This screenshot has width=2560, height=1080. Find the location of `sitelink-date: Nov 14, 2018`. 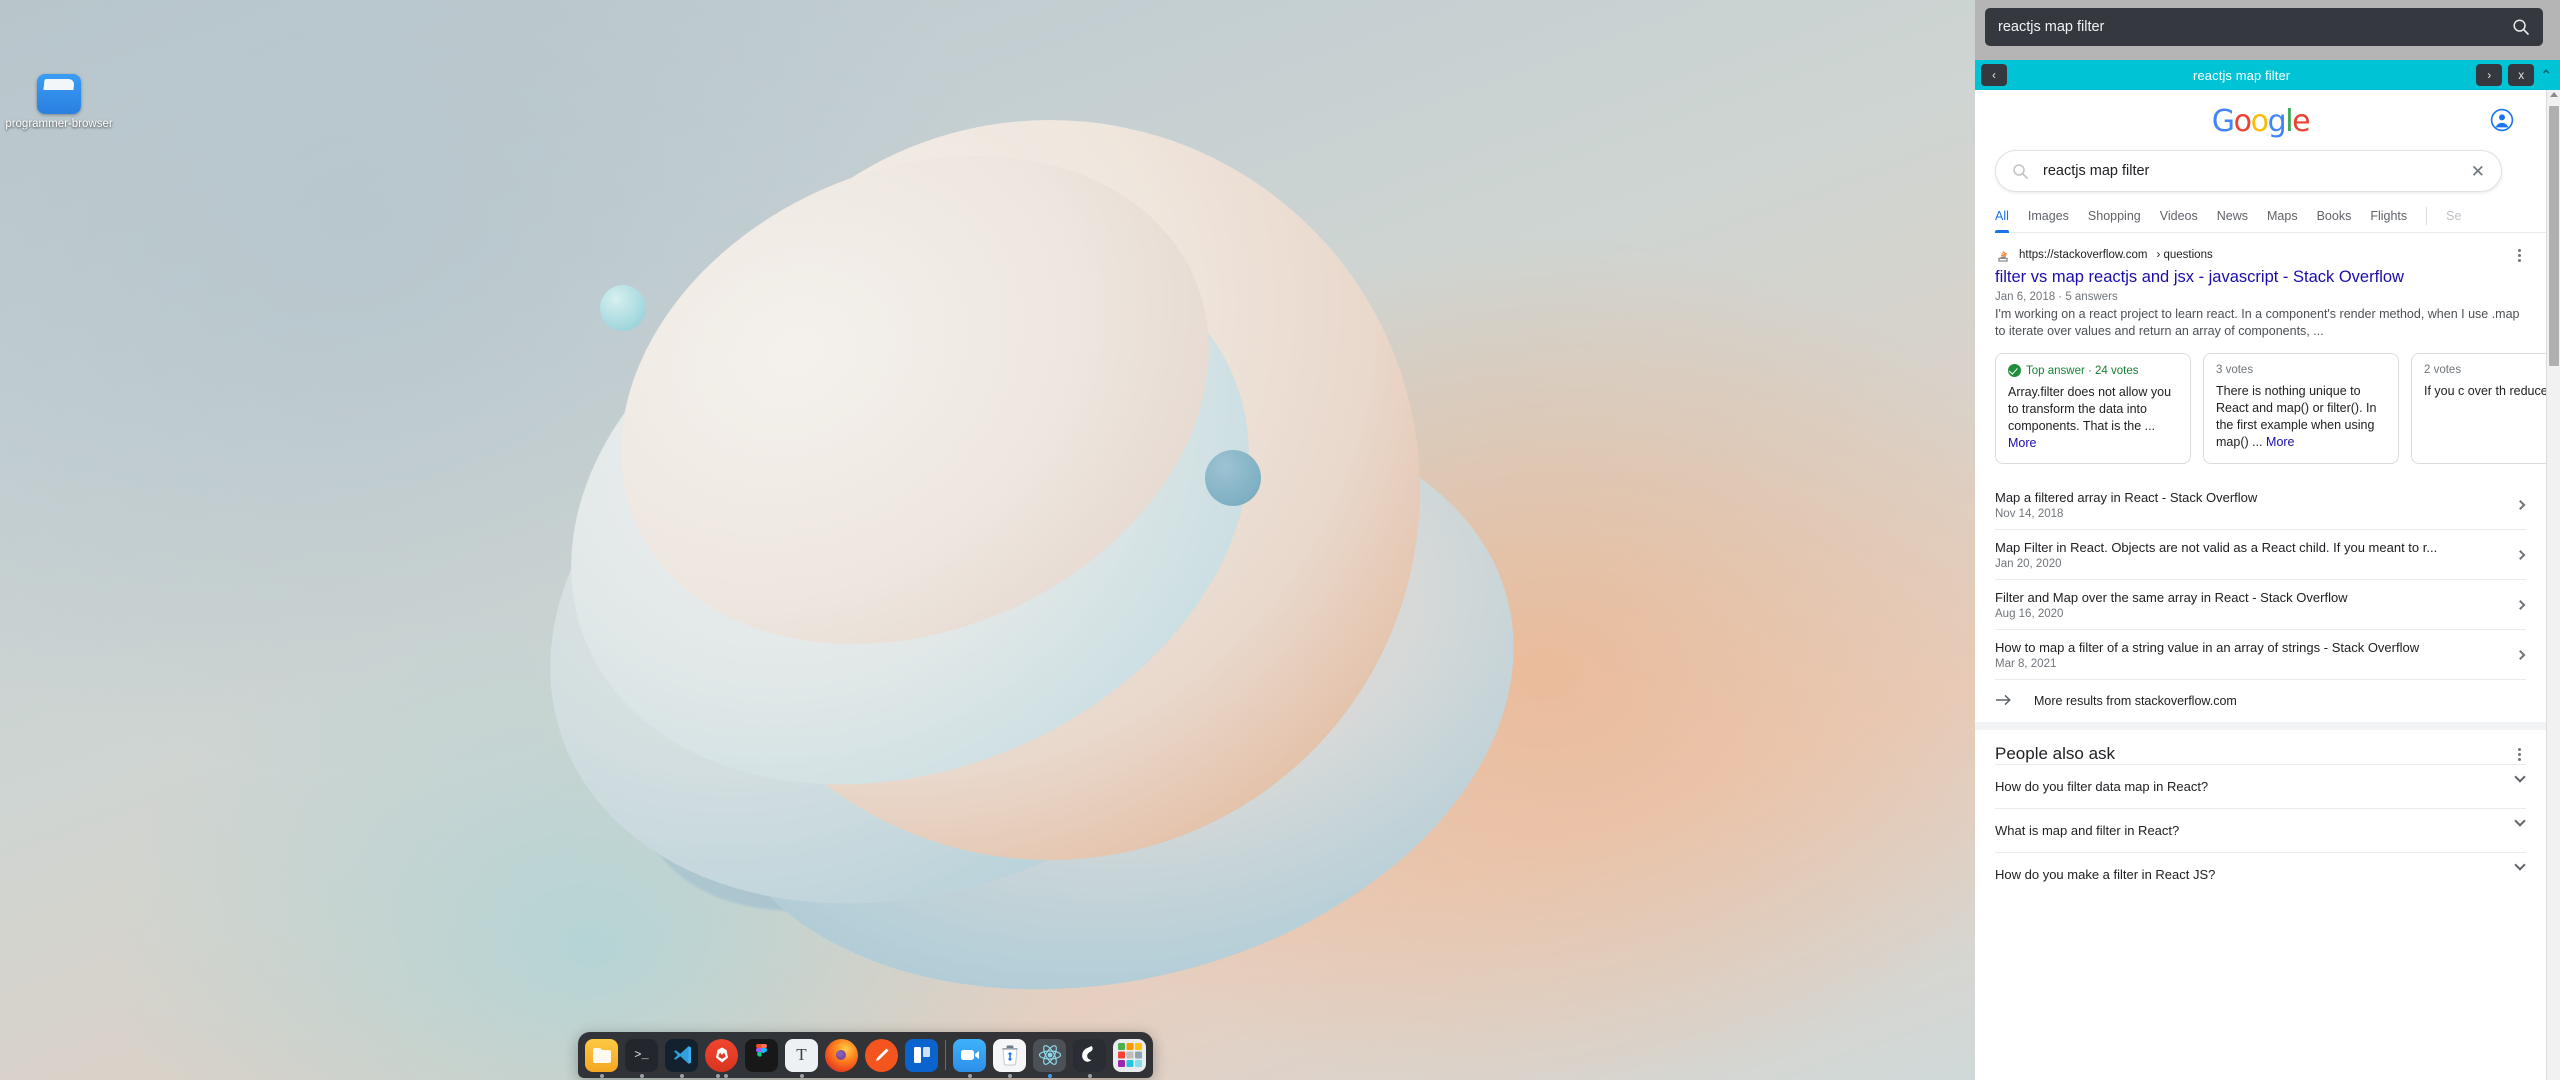

sitelink-date: Nov 14, 2018 is located at coordinates (2029, 514).